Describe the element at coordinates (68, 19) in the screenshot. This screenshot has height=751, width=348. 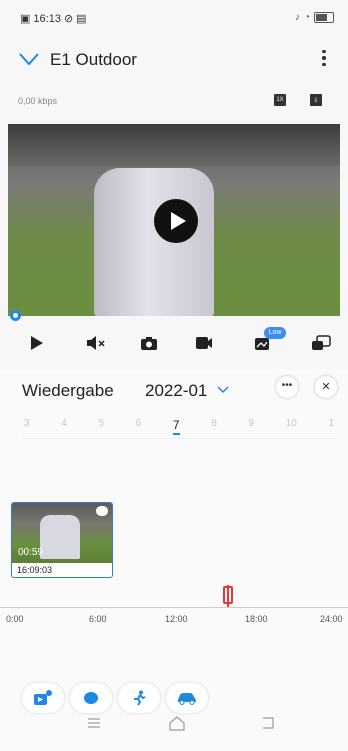
I see `alarm-icon: ⊘` at that location.